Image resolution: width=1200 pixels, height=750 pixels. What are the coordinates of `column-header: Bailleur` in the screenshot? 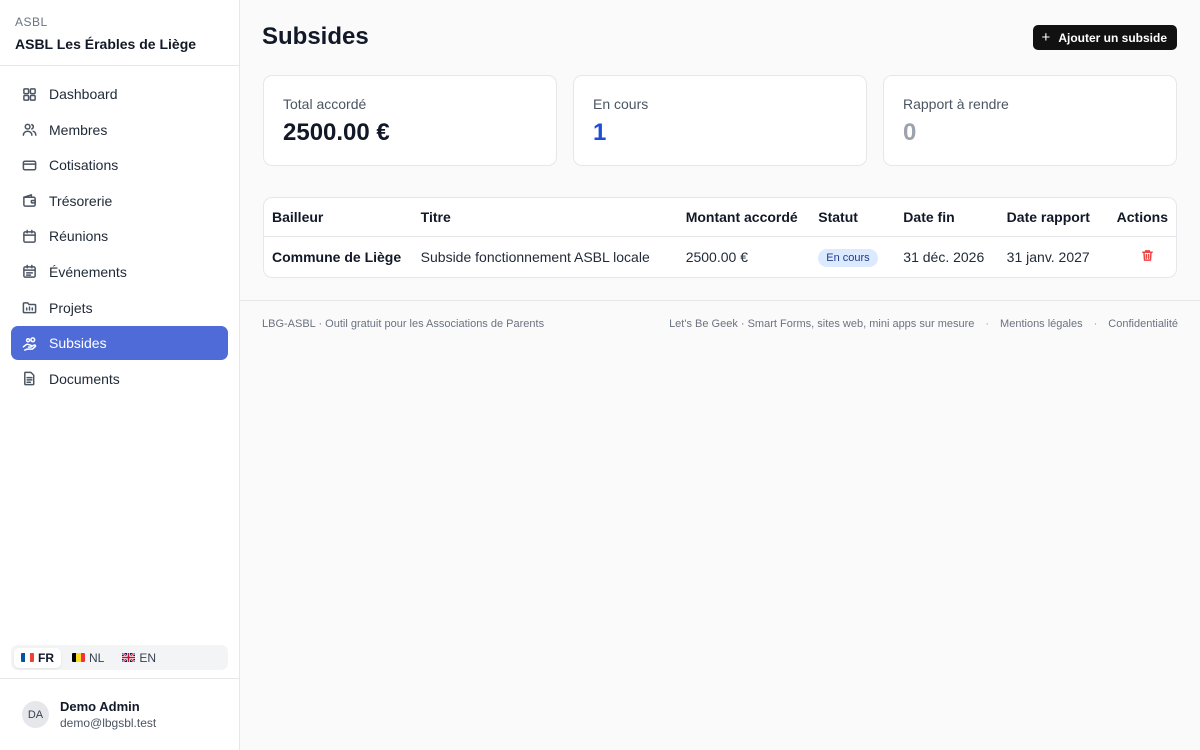 It's located at (338, 217).